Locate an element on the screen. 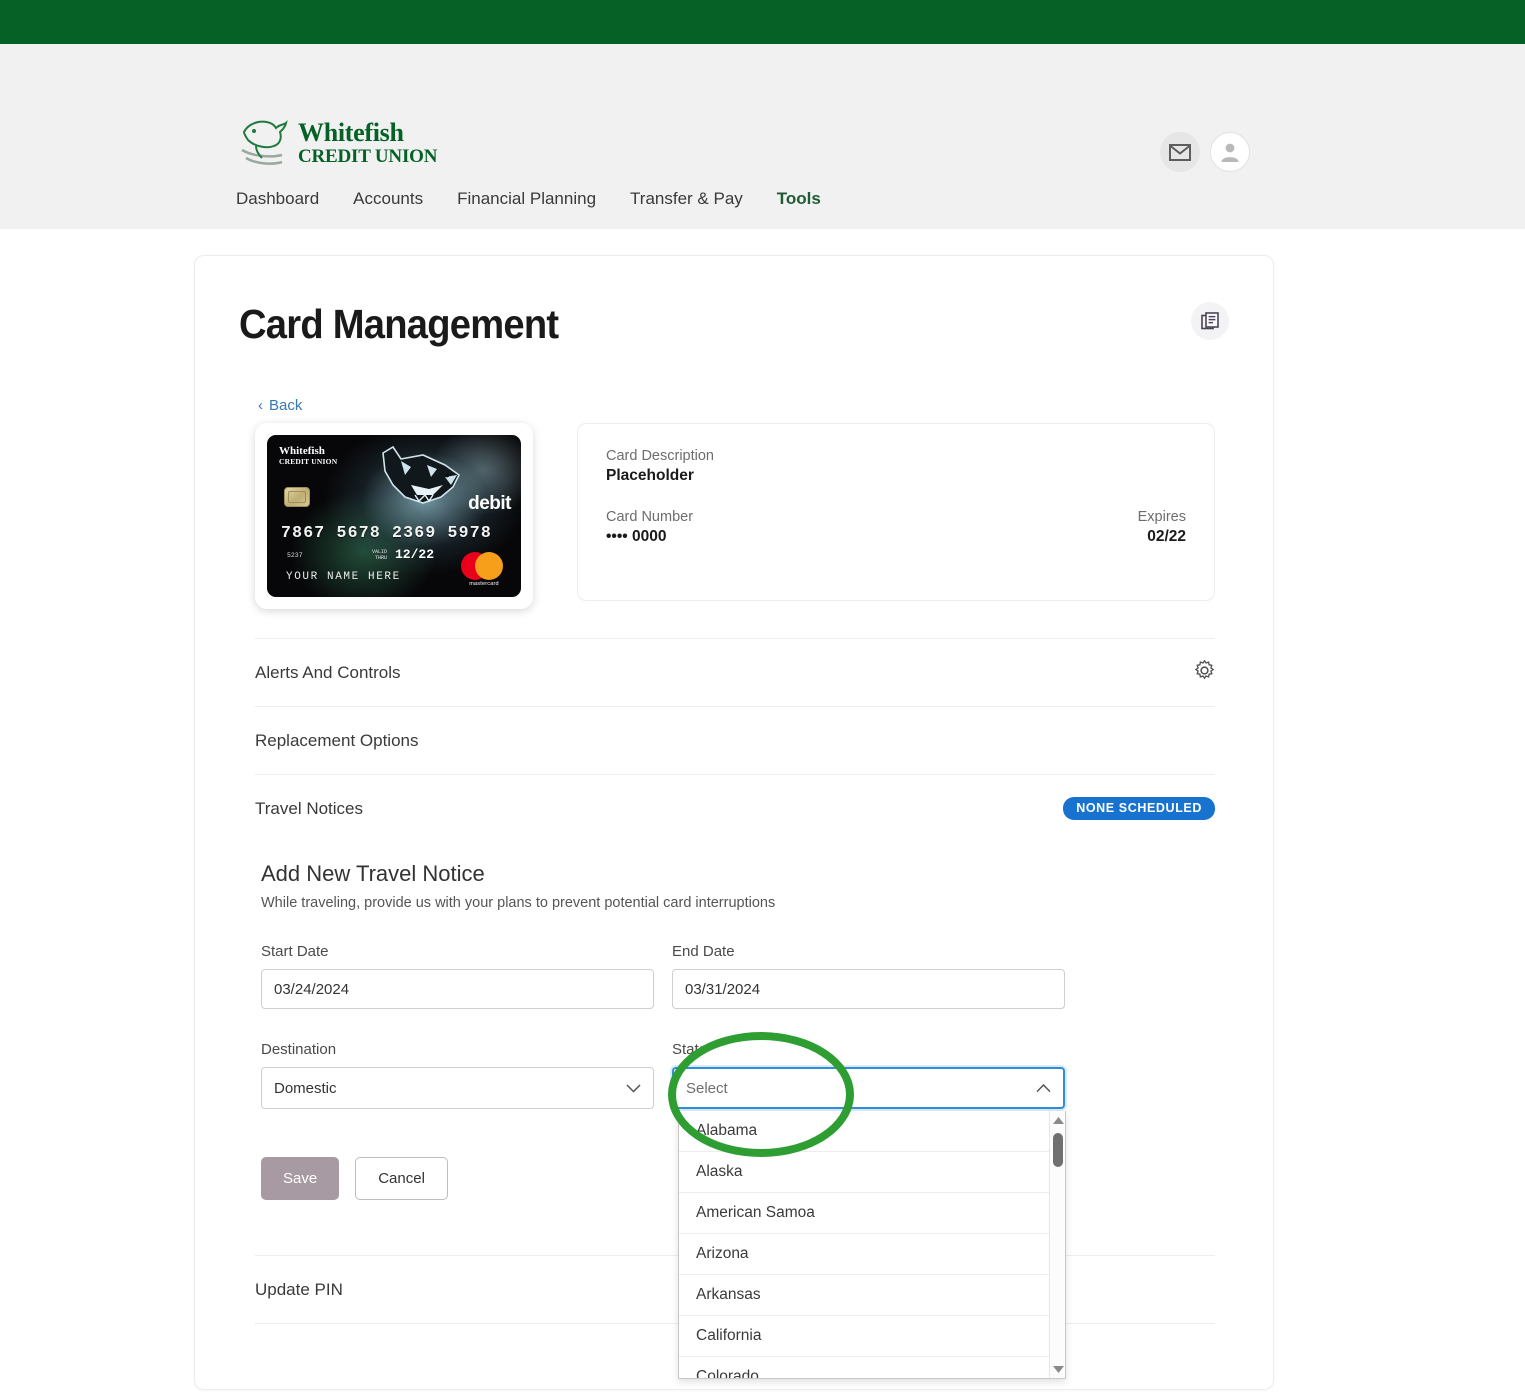 The width and height of the screenshot is (1525, 1400). card-art-logo: Whitefish CREDIT UNION is located at coordinates (308, 455).